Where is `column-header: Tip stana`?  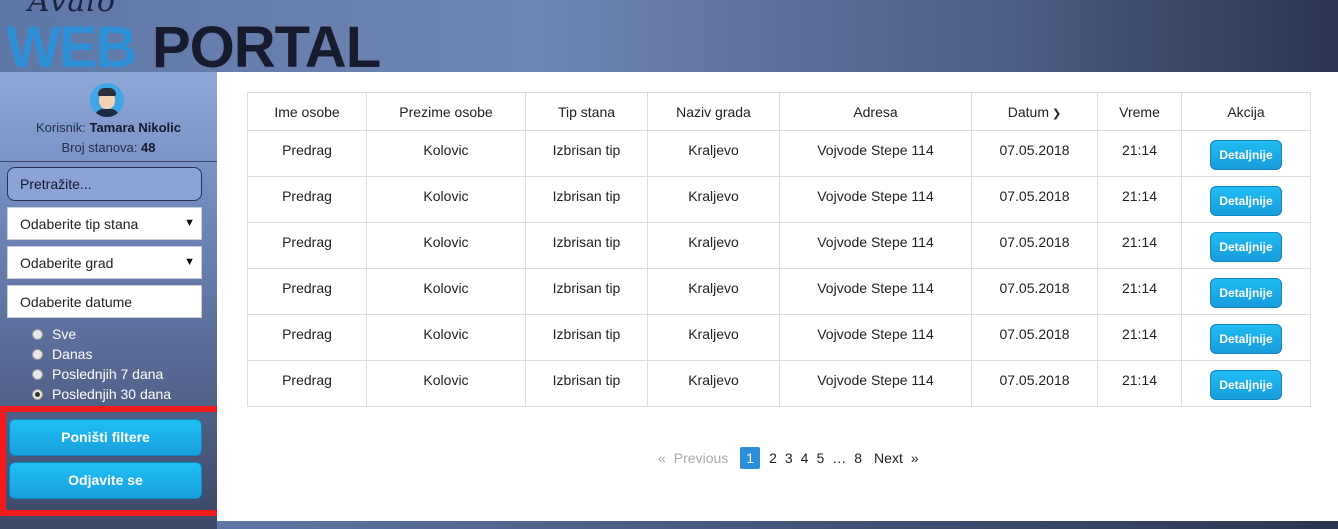 column-header: Tip stana is located at coordinates (586, 111).